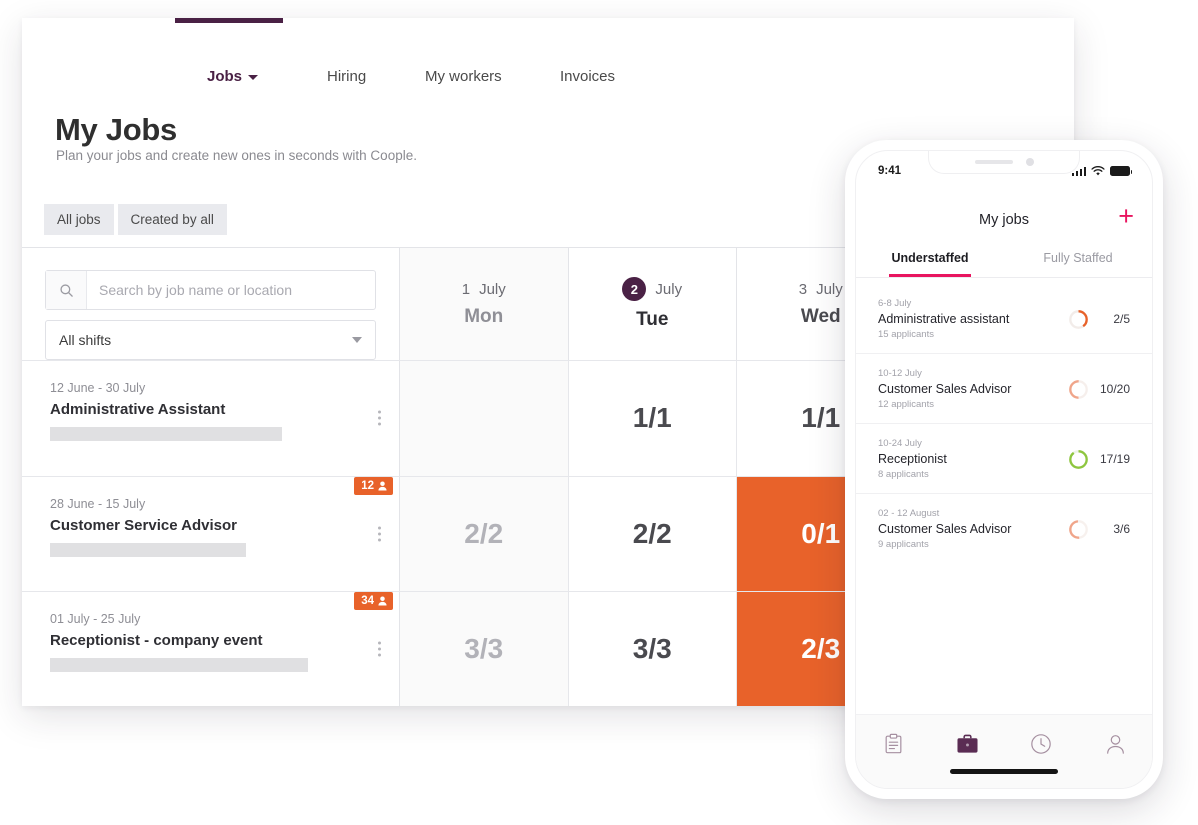  What do you see at coordinates (587, 76) in the screenshot?
I see `nav-item-invoices: Invoices` at bounding box center [587, 76].